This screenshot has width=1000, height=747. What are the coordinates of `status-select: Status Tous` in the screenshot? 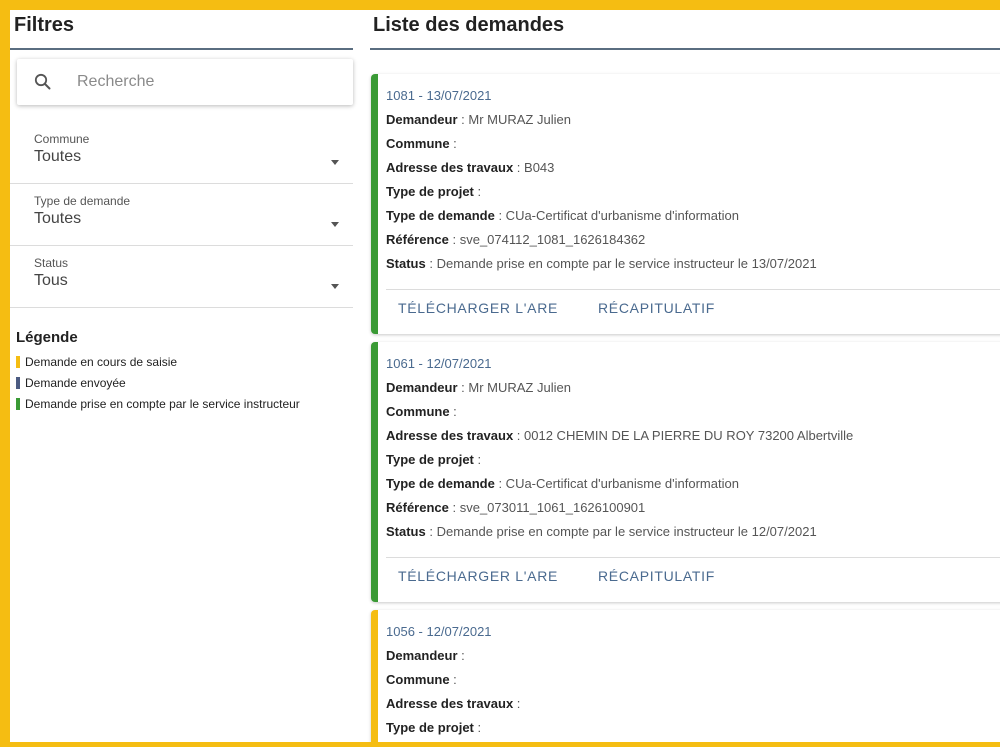 It's located at (181, 277).